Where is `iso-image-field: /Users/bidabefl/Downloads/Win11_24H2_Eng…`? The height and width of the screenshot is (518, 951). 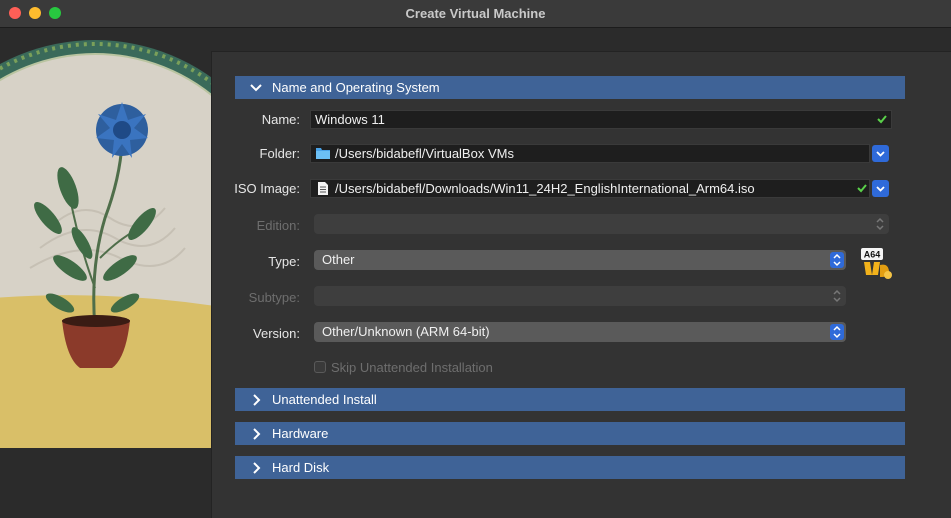
iso-image-field: /Users/bidabefl/Downloads/Win11_24H2_Eng… is located at coordinates (590, 188).